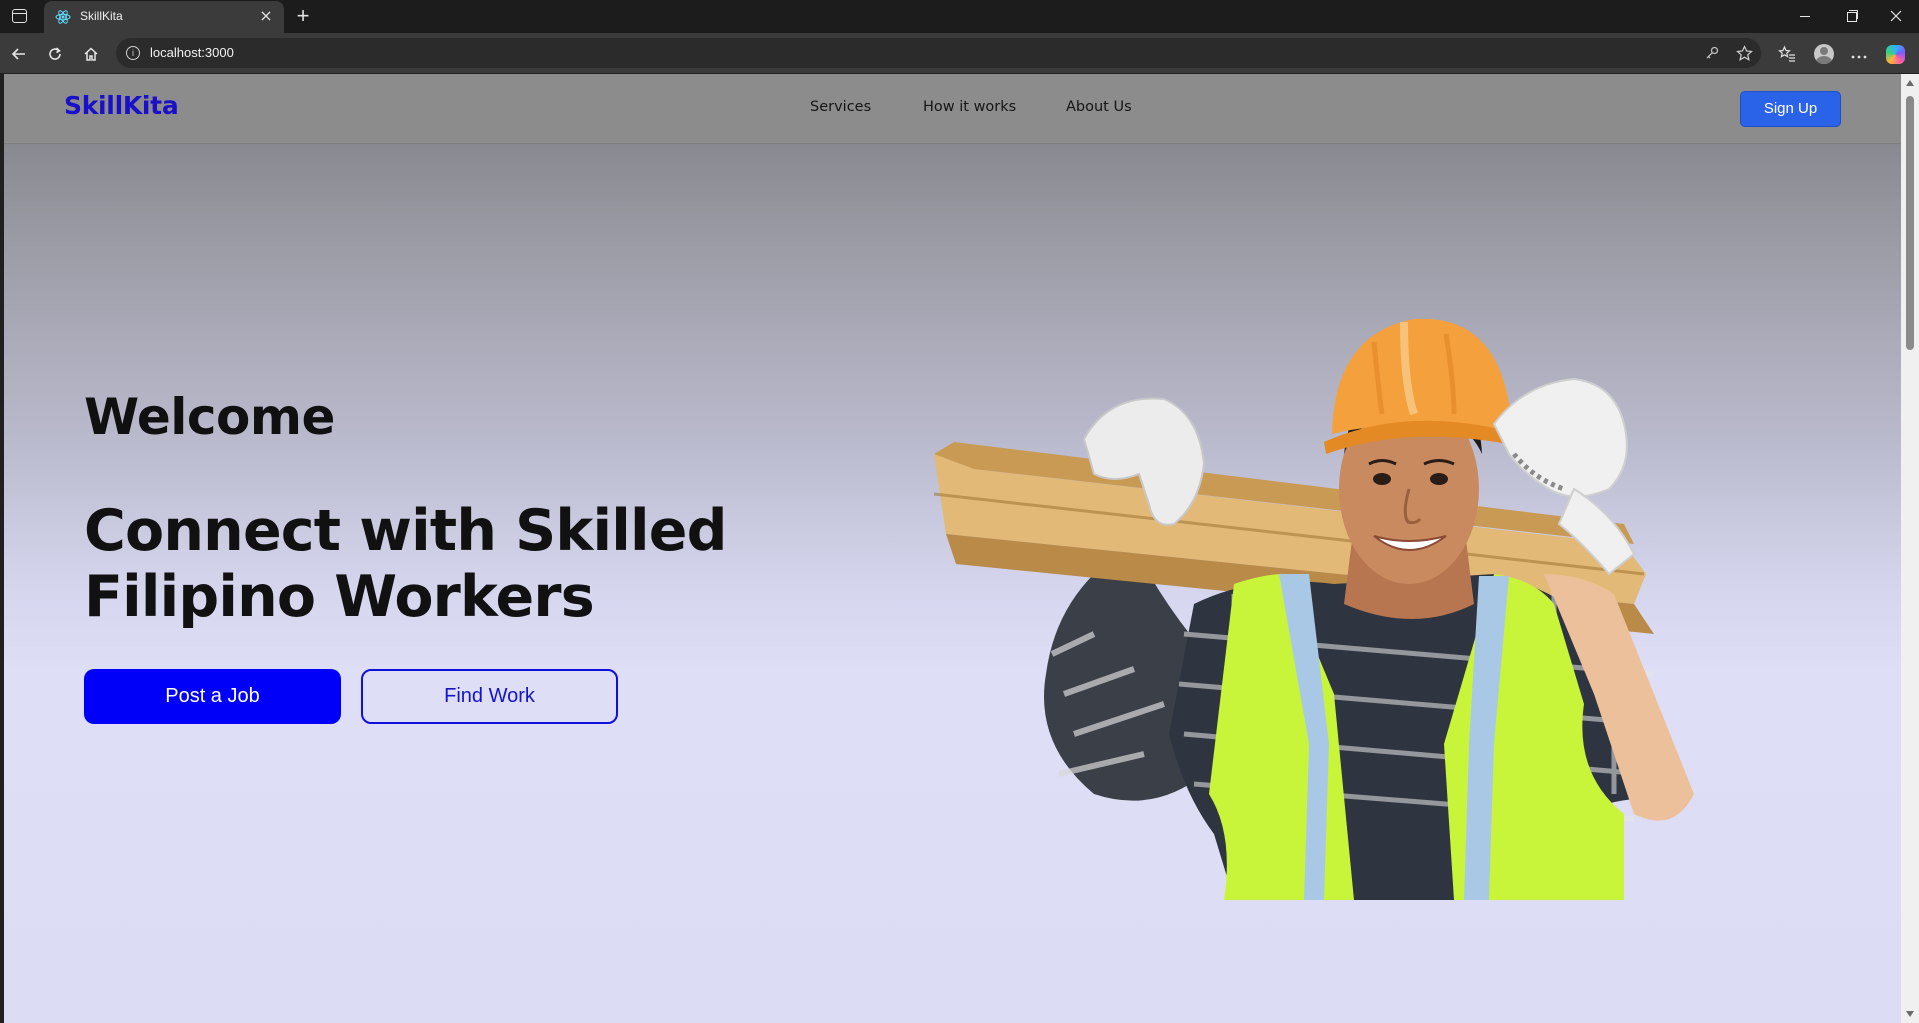 The height and width of the screenshot is (1023, 1919). Describe the element at coordinates (101, 16) in the screenshot. I see `tab-title: SkillKita` at that location.